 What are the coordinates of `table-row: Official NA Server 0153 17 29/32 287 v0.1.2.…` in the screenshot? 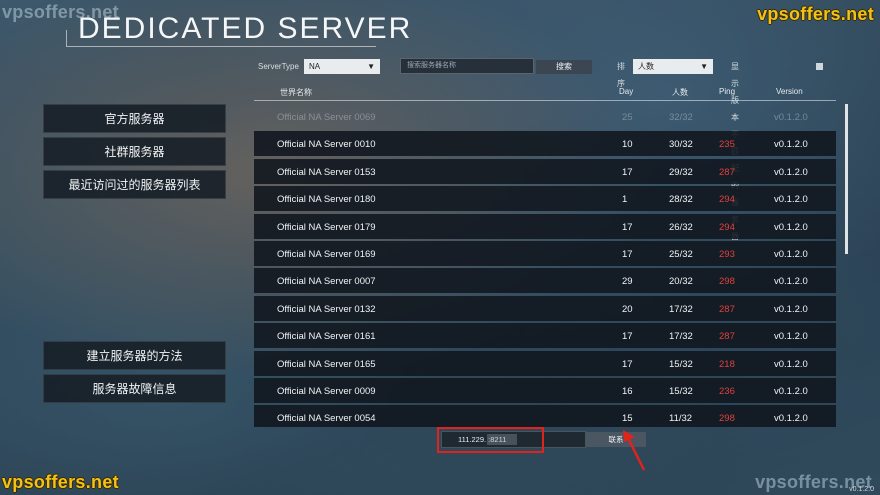 It's located at (545, 171).